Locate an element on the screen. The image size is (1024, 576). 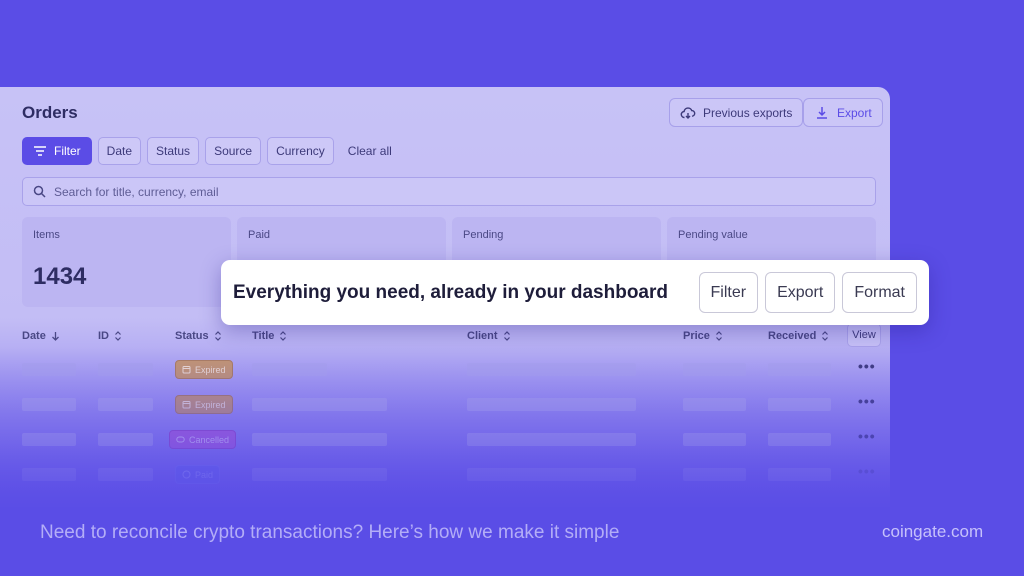
filter-icon is located at coordinates (40, 151).